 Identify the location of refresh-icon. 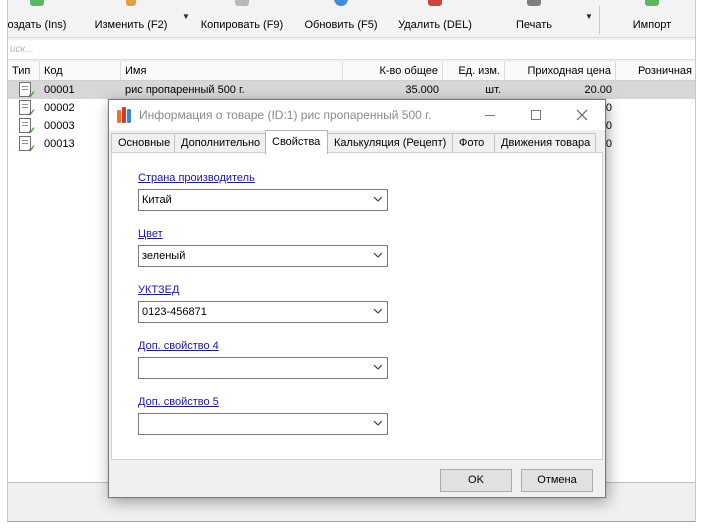
(341, 3).